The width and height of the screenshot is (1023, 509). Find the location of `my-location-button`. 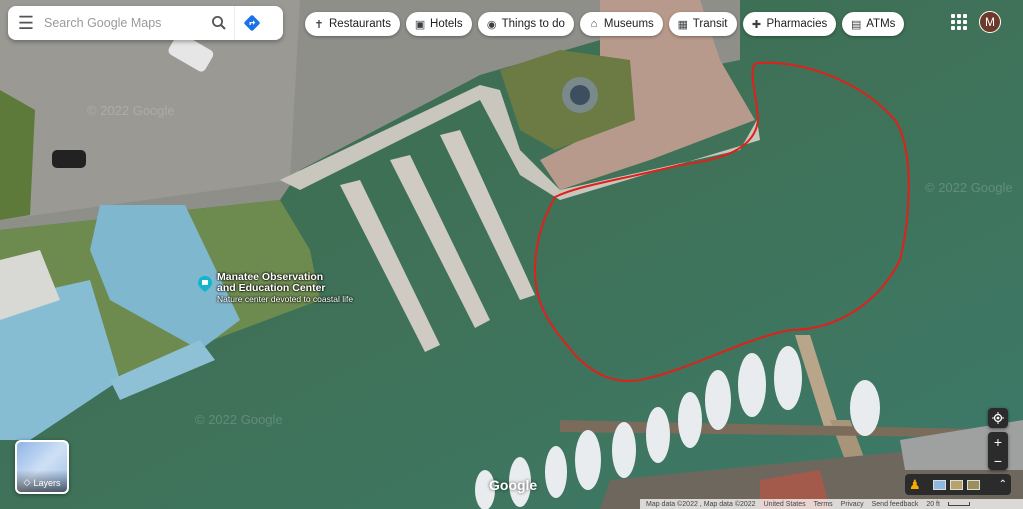

my-location-button is located at coordinates (998, 418).